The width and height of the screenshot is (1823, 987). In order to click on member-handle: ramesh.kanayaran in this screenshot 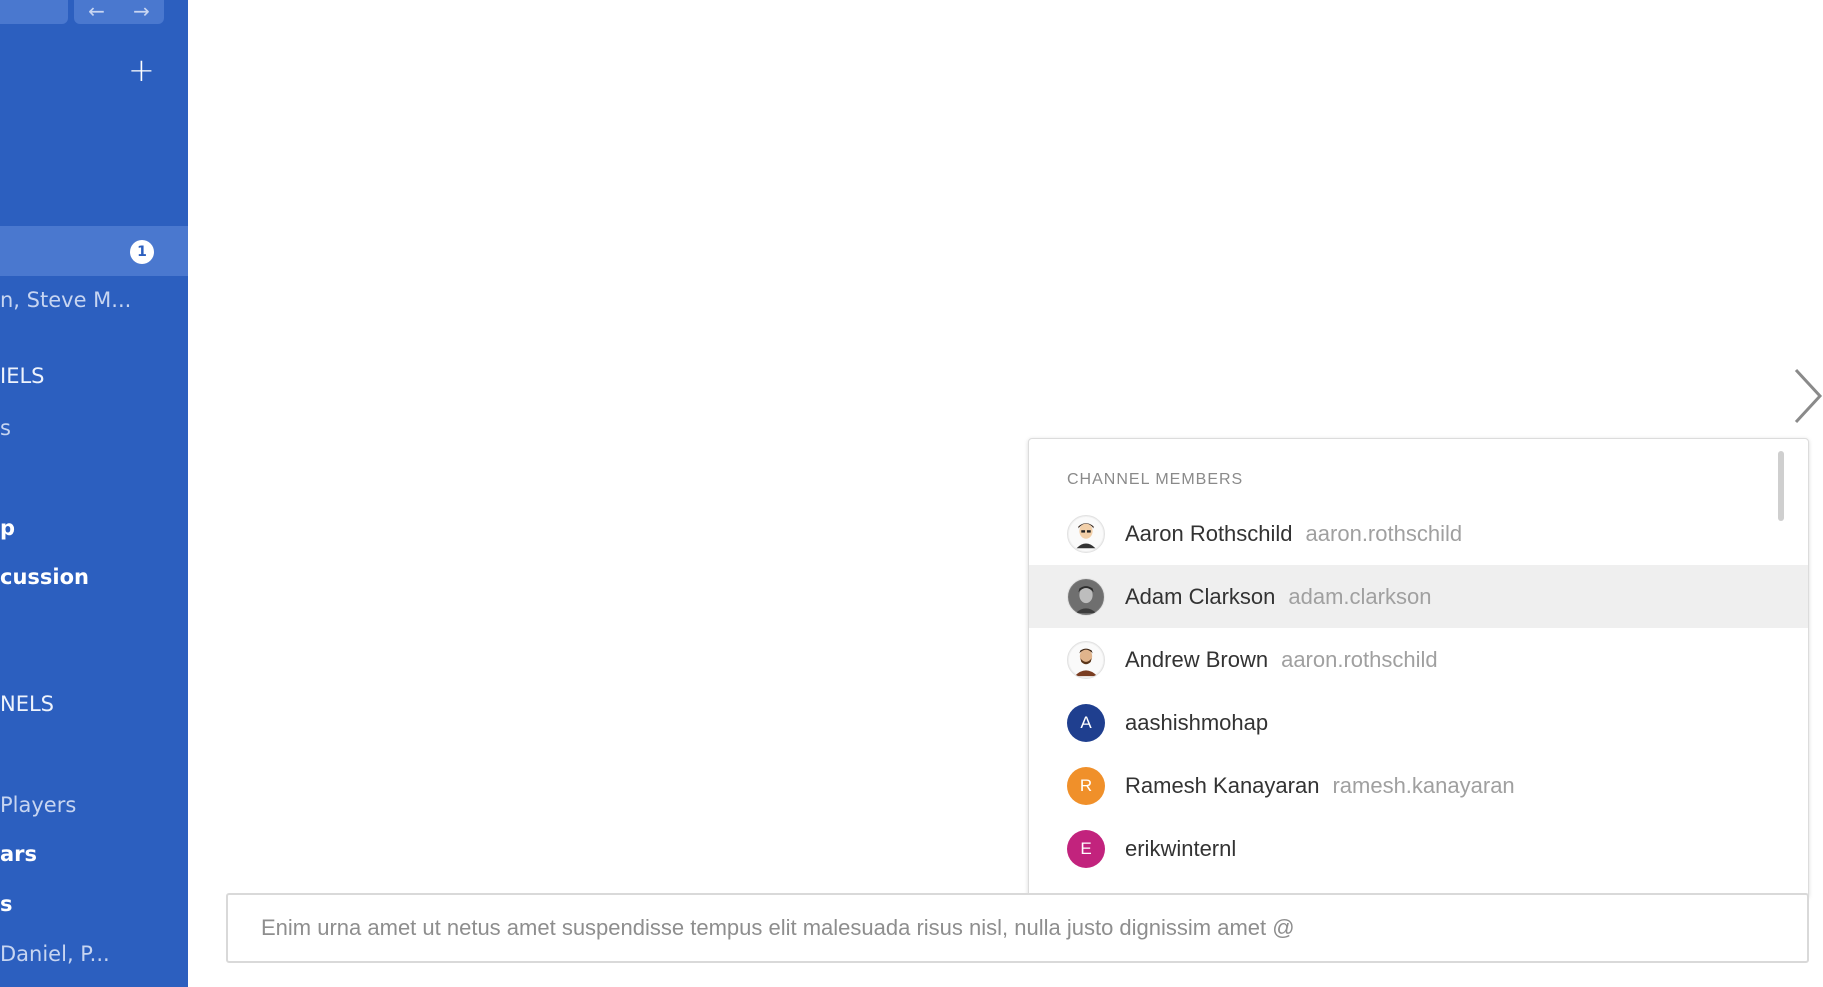, I will do `click(1423, 785)`.